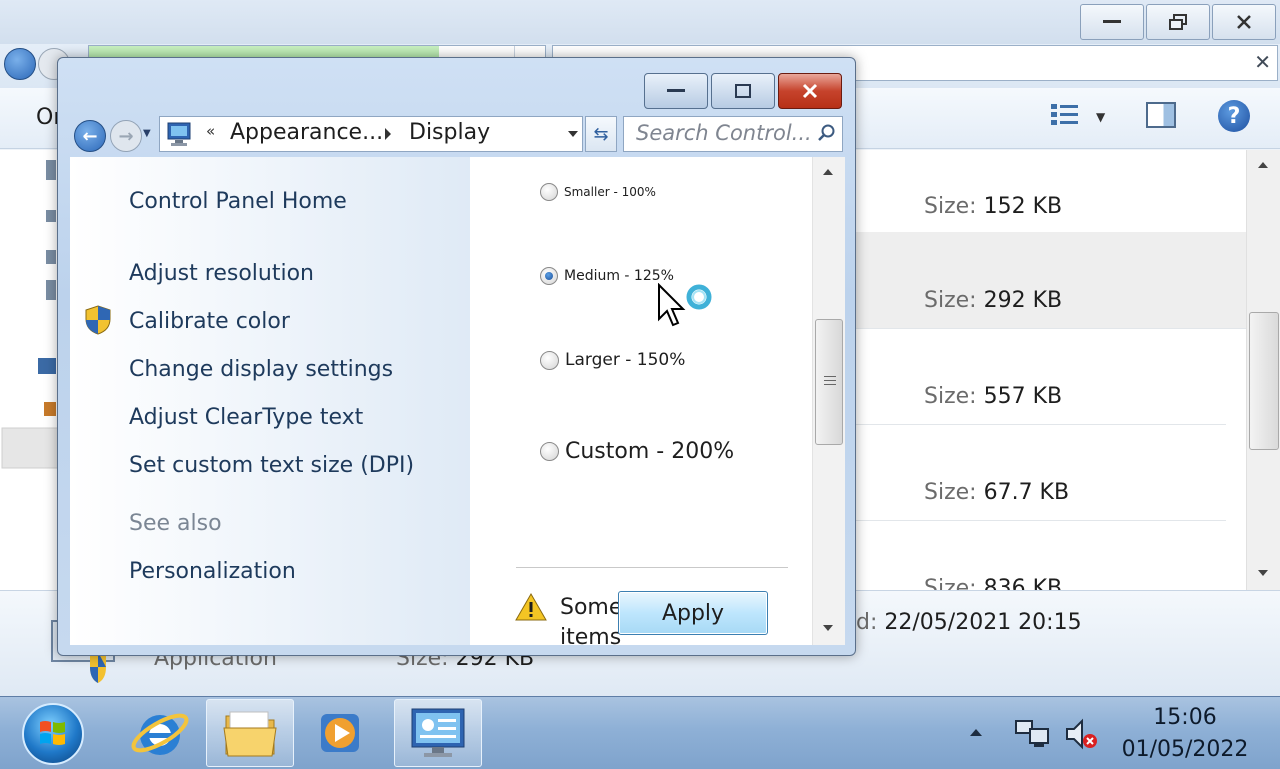 This screenshot has width=1280, height=769. I want to click on option-medium-label: Medium - 125%, so click(619, 276).